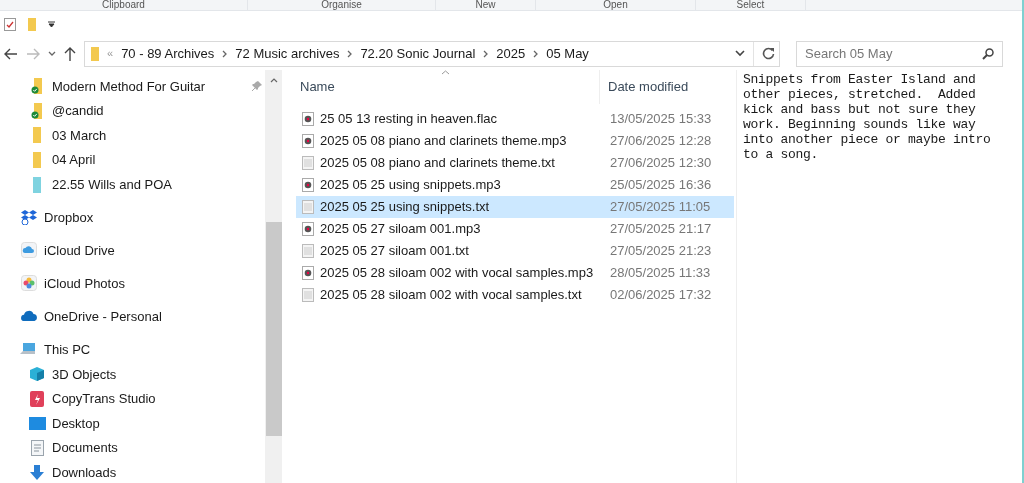 The image size is (1024, 483). Describe the element at coordinates (660, 119) in the screenshot. I see `date-modified: 13/05/2025 15:33` at that location.